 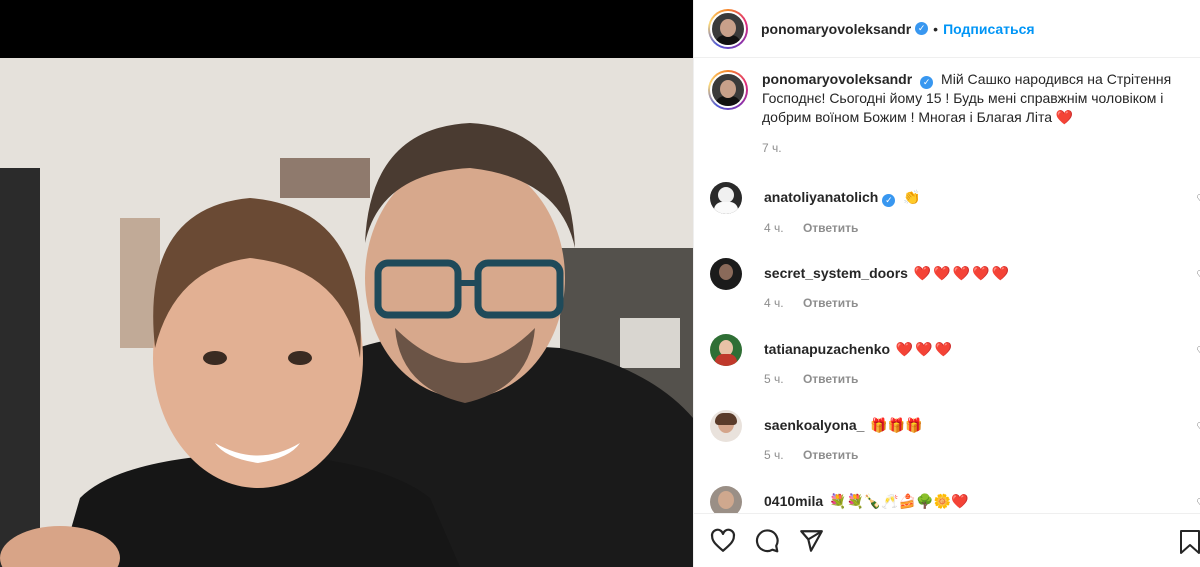 What do you see at coordinates (989, 29) in the screenshot?
I see `follow-button: Подписаться` at bounding box center [989, 29].